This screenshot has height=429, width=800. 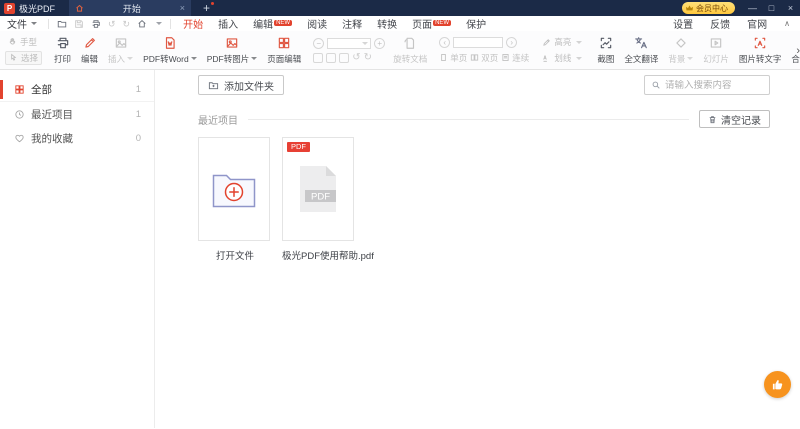 What do you see at coordinates (228, 23) in the screenshot?
I see `tab-insert: 插入` at bounding box center [228, 23].